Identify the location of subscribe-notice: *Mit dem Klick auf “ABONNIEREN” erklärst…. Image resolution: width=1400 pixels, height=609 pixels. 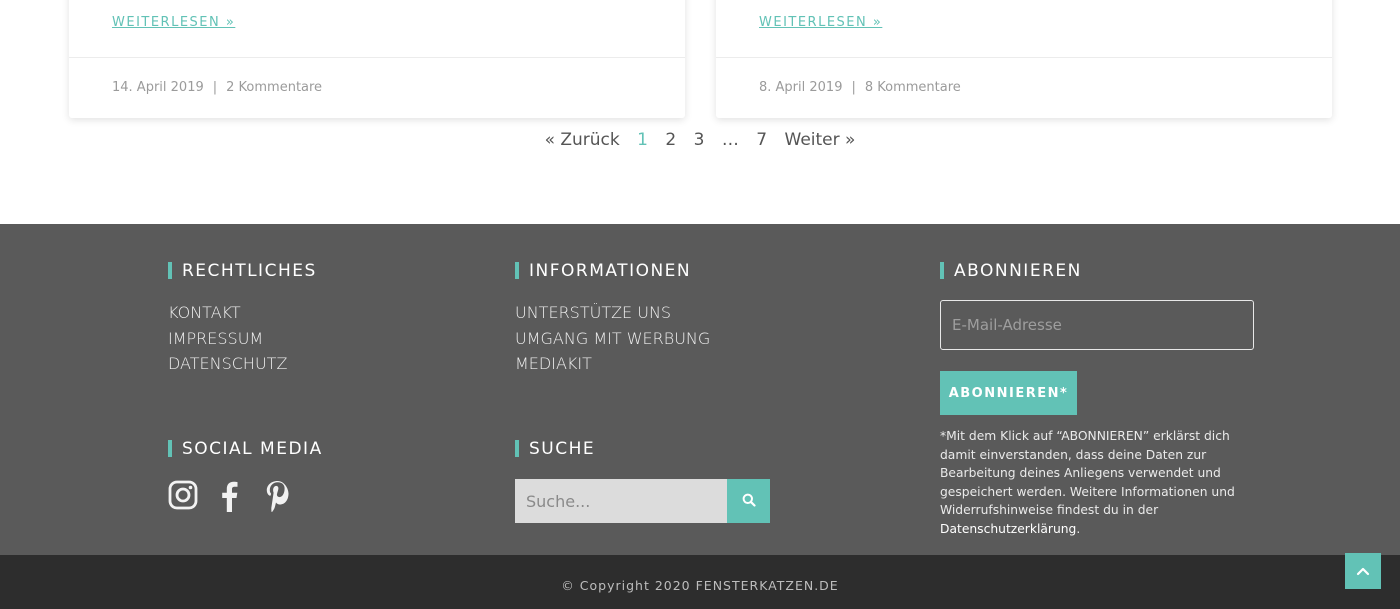
(1100, 482).